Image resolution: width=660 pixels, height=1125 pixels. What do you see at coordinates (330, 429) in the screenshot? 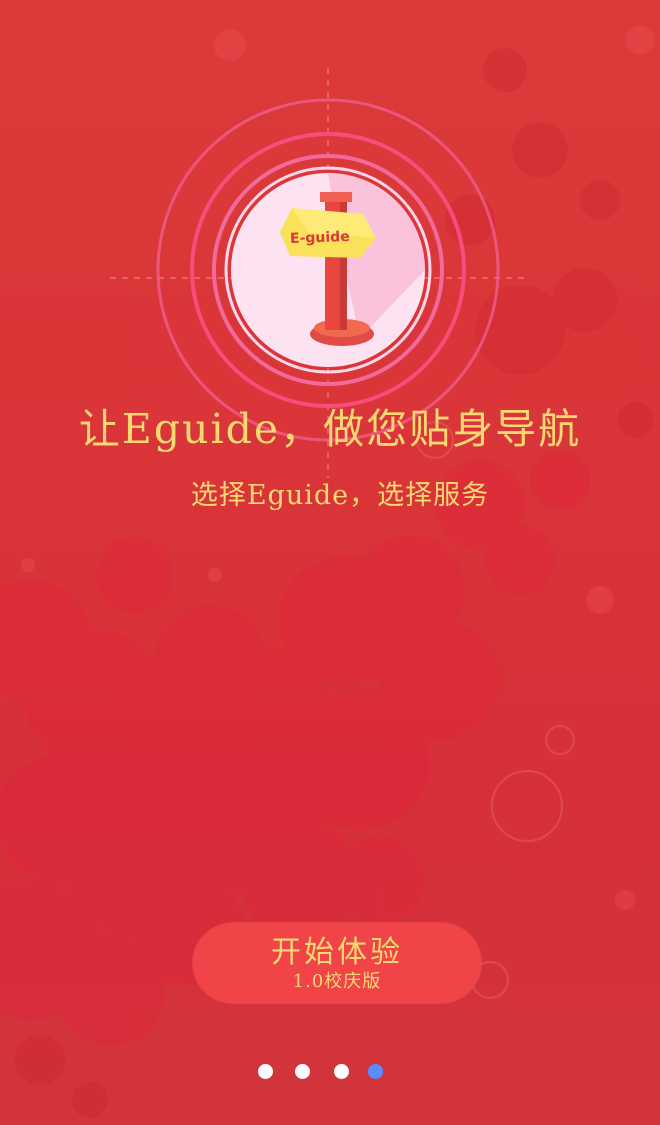
I see `headline: 让Eguide，做您贴身导航` at bounding box center [330, 429].